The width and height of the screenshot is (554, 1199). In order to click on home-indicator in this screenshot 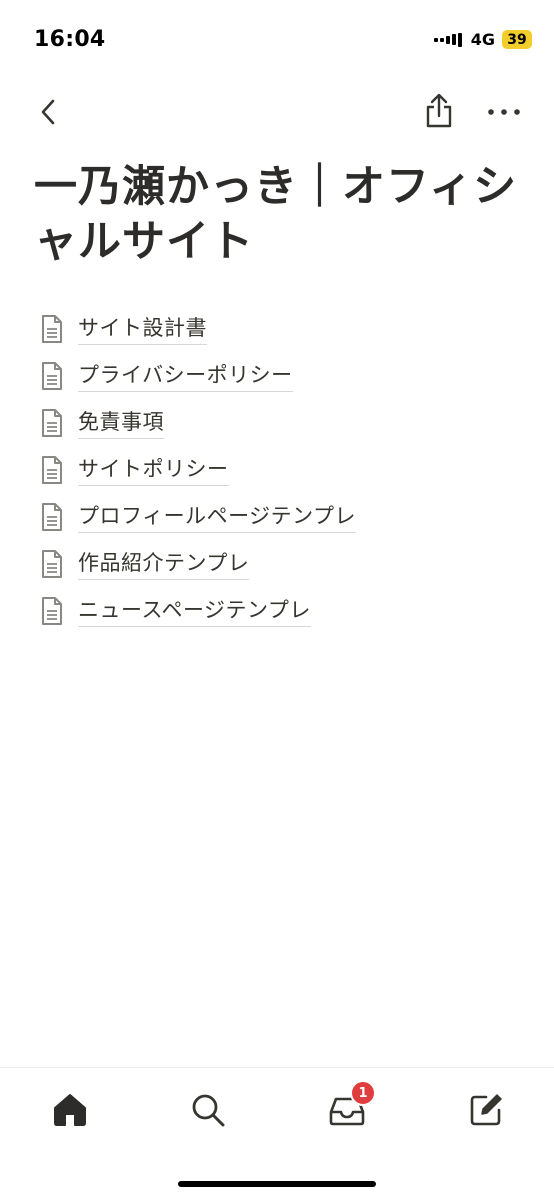, I will do `click(277, 1184)`.